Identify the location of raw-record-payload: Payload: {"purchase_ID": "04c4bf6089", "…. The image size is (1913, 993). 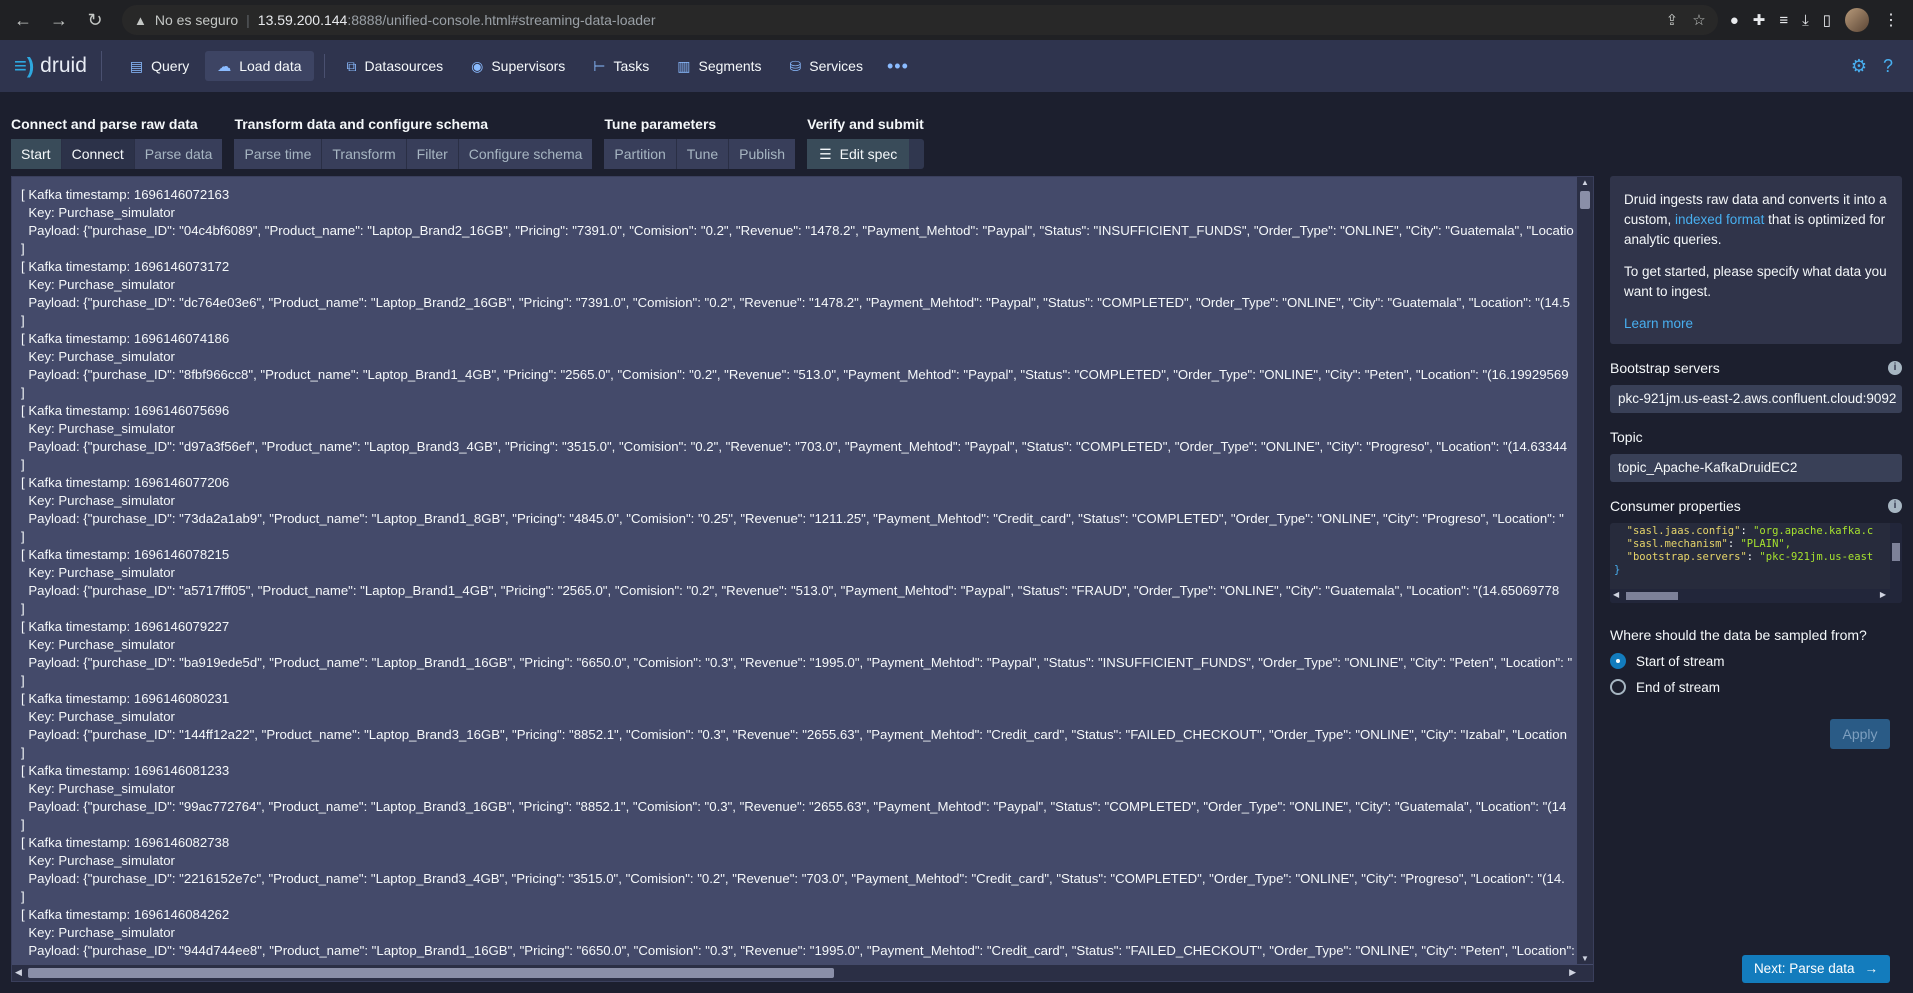
(797, 230).